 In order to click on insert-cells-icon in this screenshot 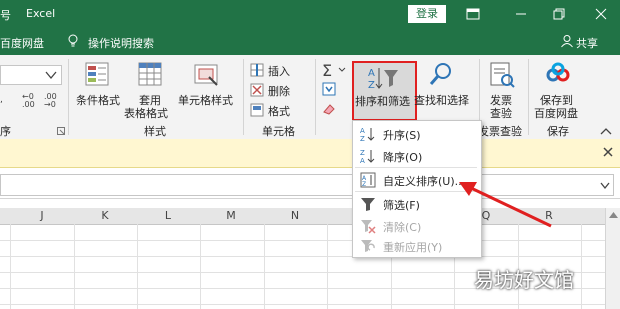, I will do `click(257, 71)`.